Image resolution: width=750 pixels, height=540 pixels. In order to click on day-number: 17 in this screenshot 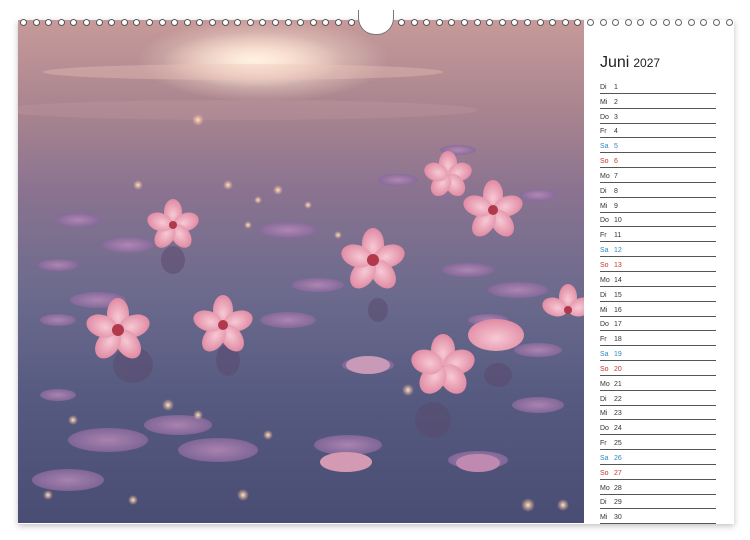, I will do `click(618, 325)`.